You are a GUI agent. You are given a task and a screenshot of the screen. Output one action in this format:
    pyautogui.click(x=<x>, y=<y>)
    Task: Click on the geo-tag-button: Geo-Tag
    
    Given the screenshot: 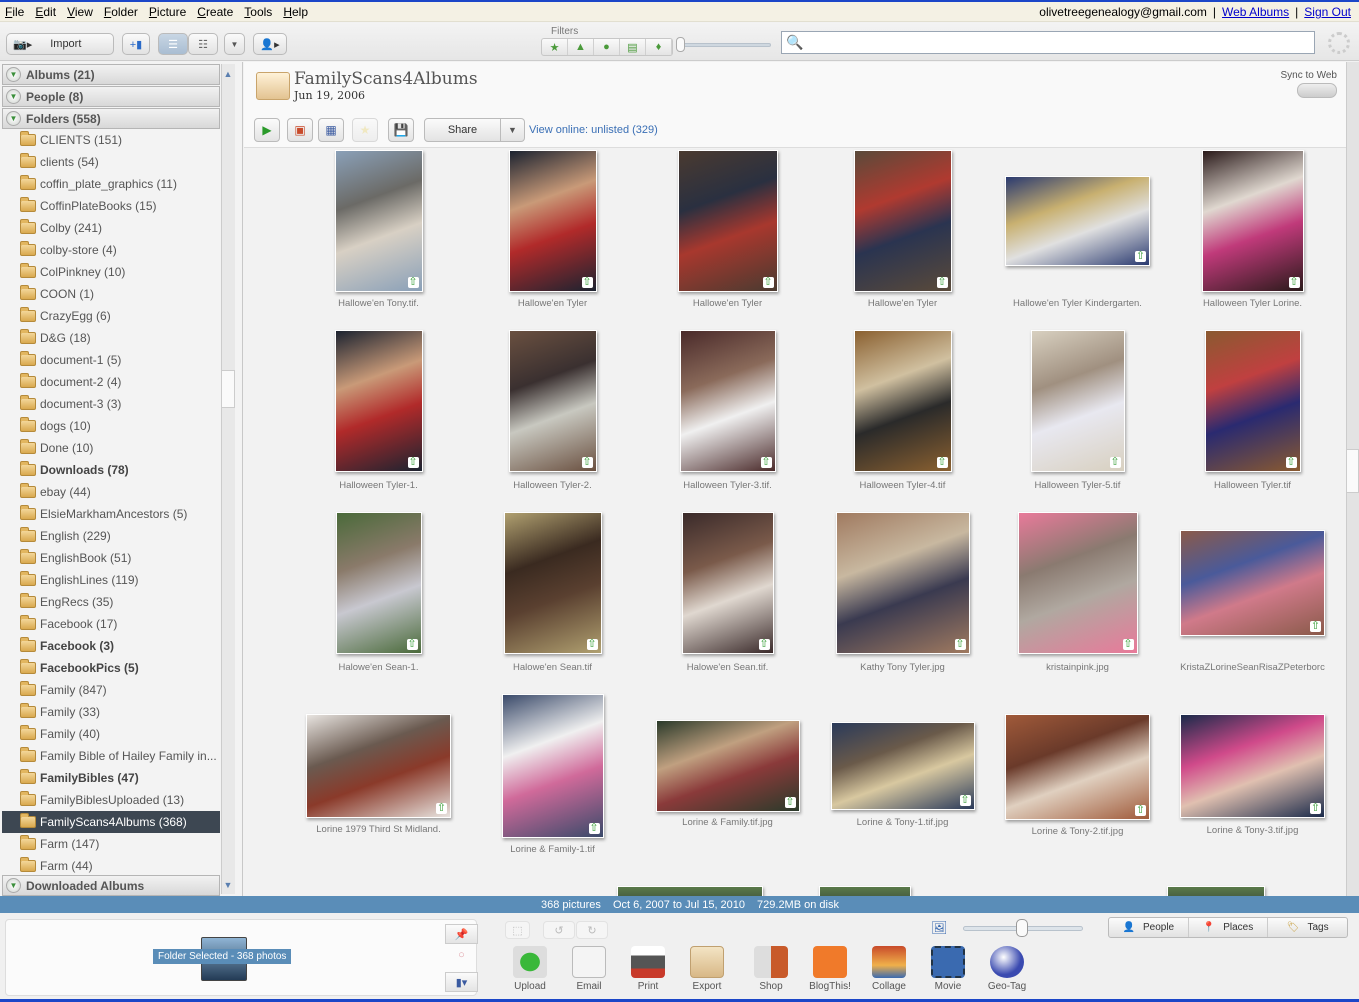 What is the action you would take?
    pyautogui.click(x=1007, y=969)
    